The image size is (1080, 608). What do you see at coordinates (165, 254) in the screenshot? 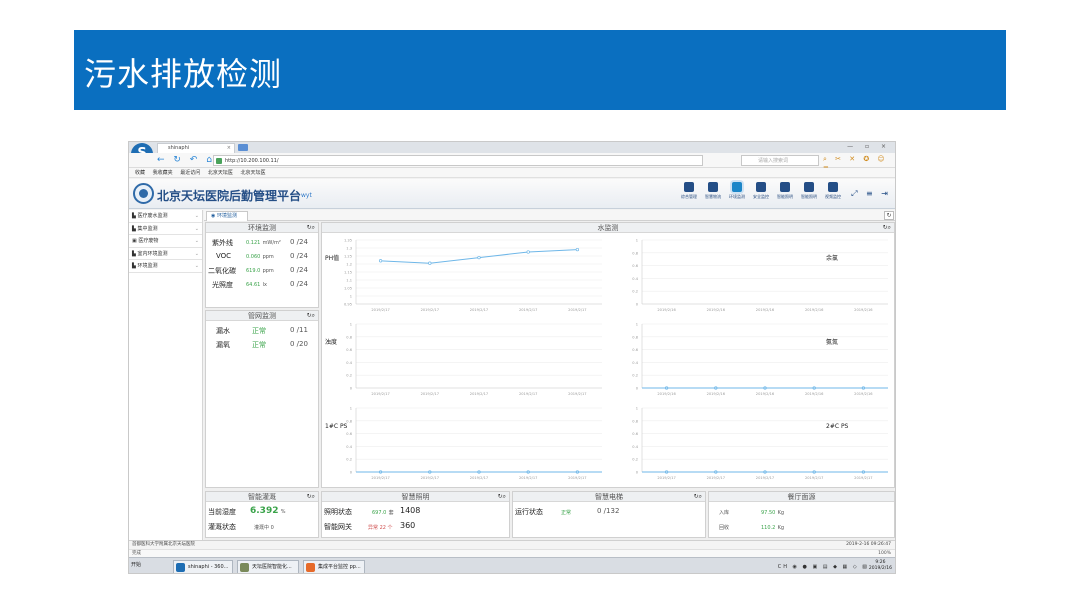
I see `sidebar-item: ▙ 室内环境监测 ⌄` at bounding box center [165, 254].